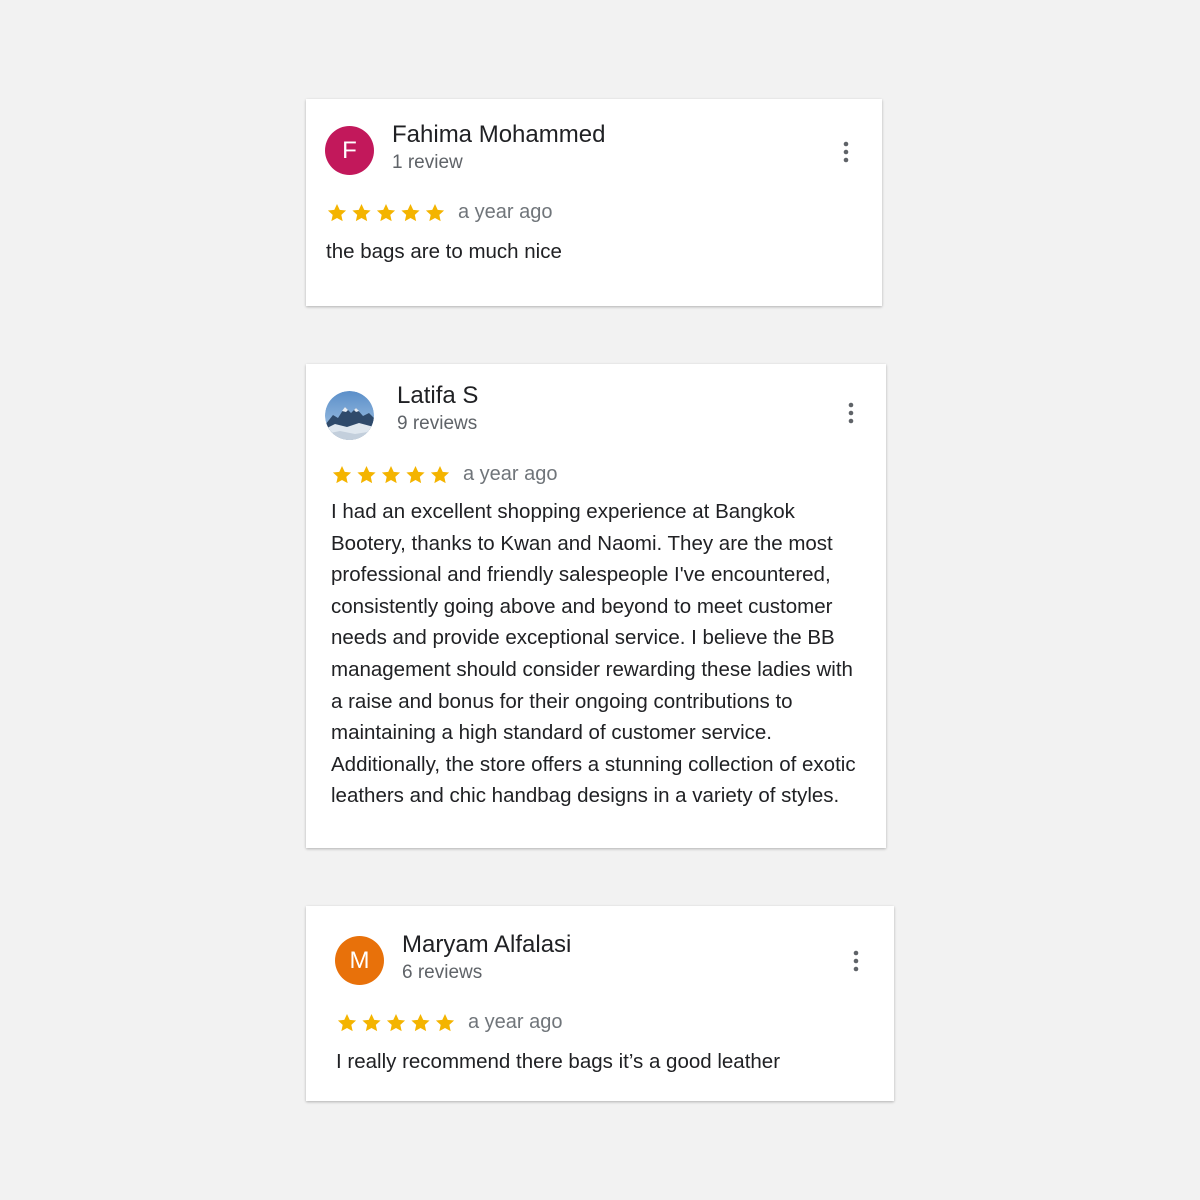  I want to click on mountain-photo-icon, so click(349, 415).